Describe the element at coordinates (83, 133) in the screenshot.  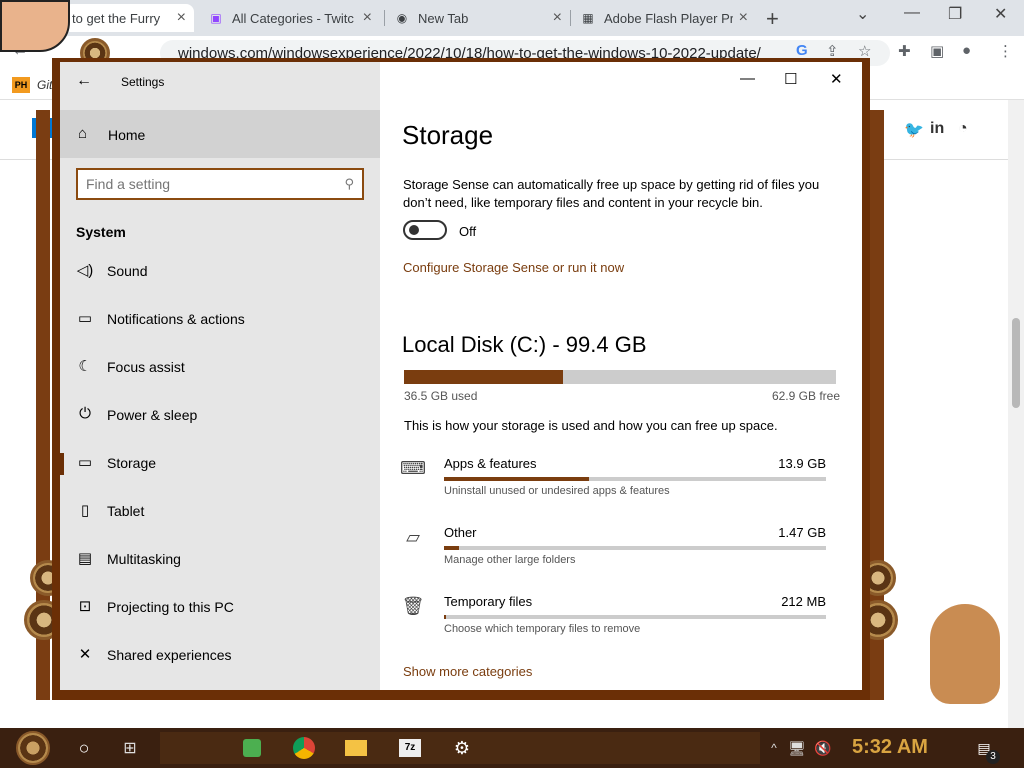
I see `home-icon: ⌂` at that location.